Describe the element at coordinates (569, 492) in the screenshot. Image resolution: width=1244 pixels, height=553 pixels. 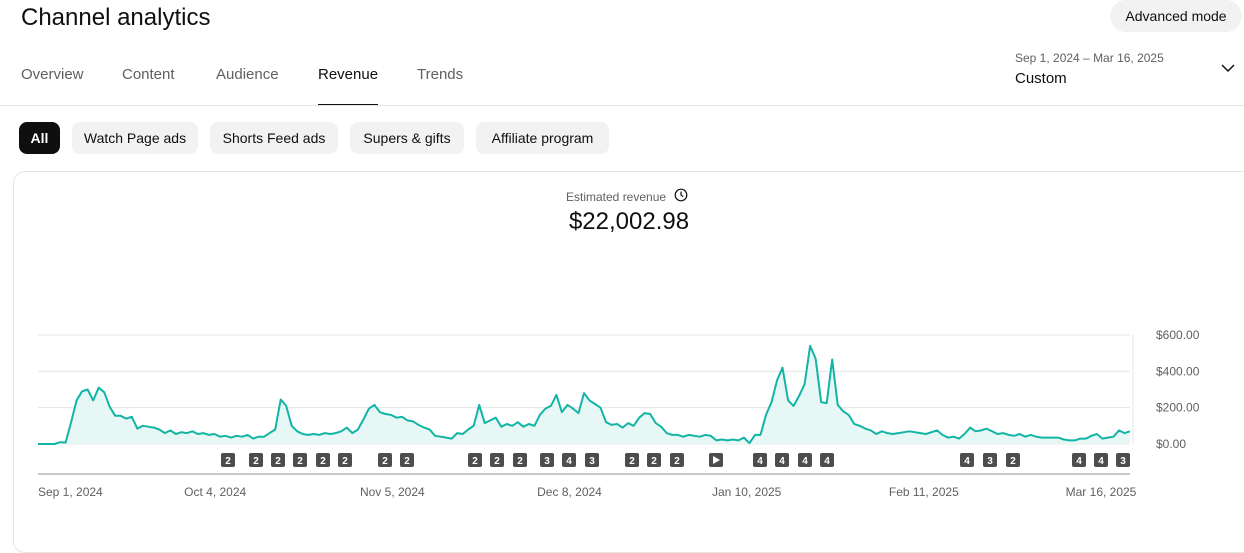
I see `x-tick-label: Dec 8, 2024` at that location.